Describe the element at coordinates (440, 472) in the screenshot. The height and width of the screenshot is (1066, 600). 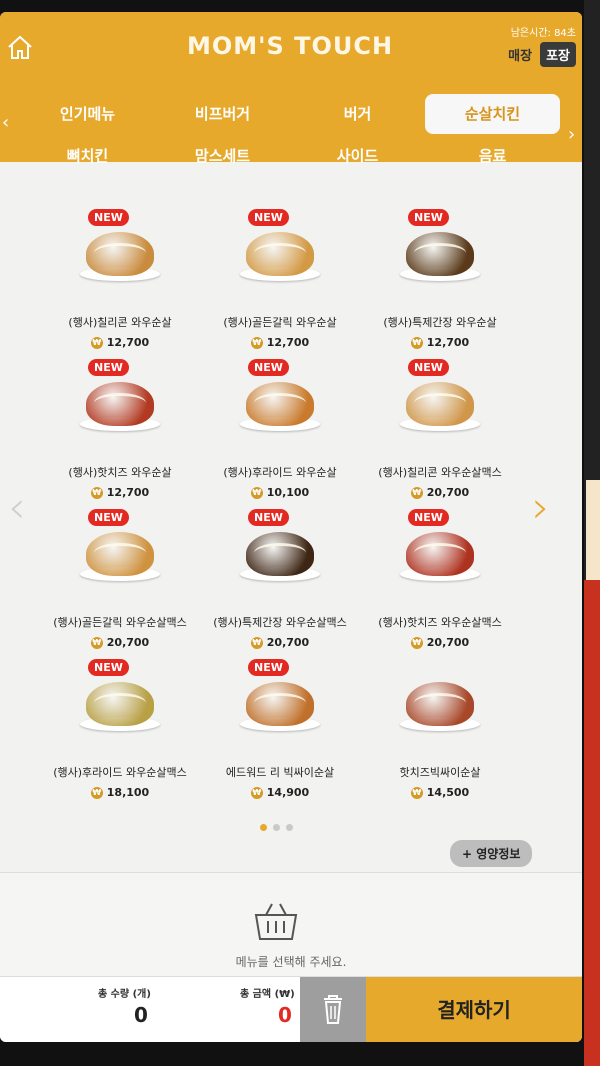
I see `menu-item-name: (행사)칠리콘 와우순살맥스` at that location.